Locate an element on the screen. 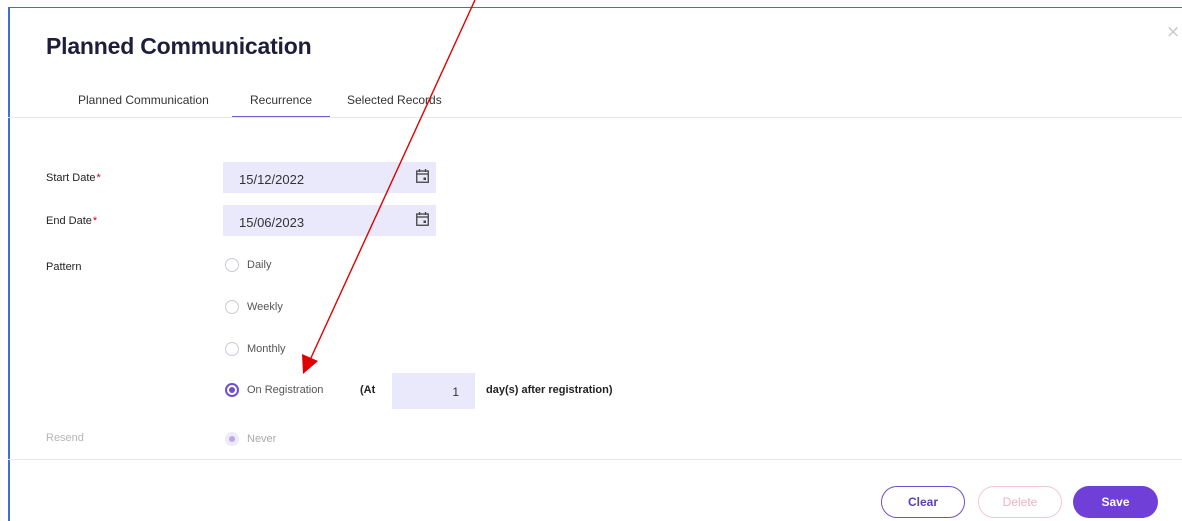 The width and height of the screenshot is (1182, 521). radio-daily is located at coordinates (232, 265).